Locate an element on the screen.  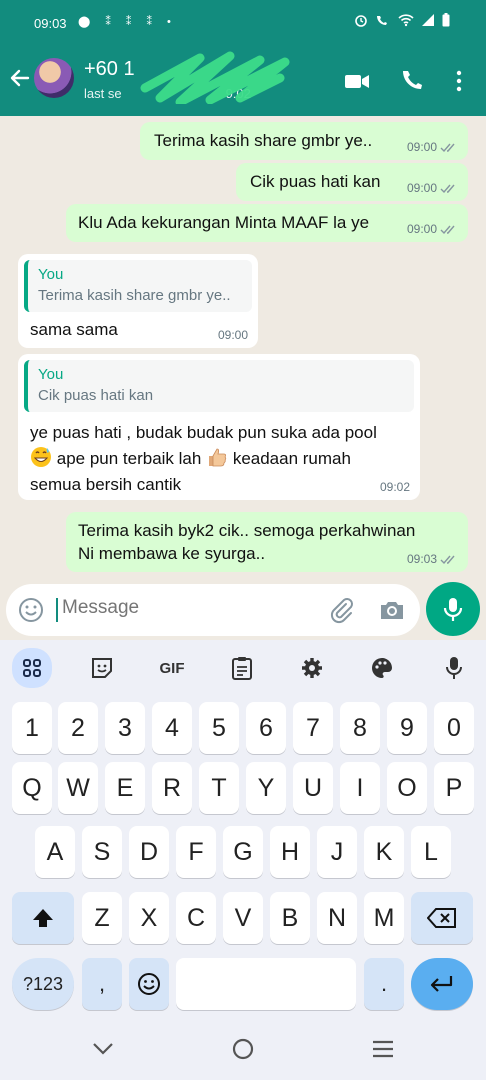
contact-name: +60 1 is located at coordinates (109, 69).